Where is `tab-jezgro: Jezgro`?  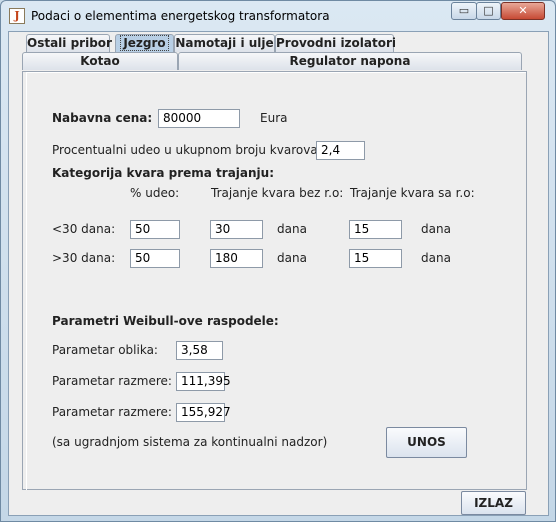 tab-jezgro: Jezgro is located at coordinates (144, 43).